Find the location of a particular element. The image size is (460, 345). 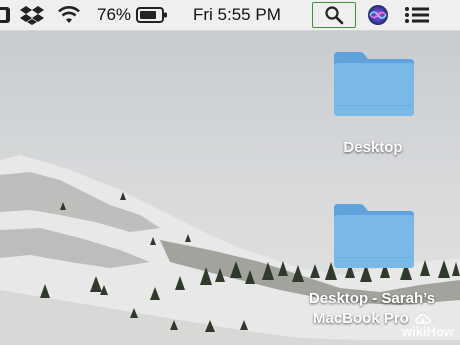

desktop-folder-label: Desktop is located at coordinates (373, 147).